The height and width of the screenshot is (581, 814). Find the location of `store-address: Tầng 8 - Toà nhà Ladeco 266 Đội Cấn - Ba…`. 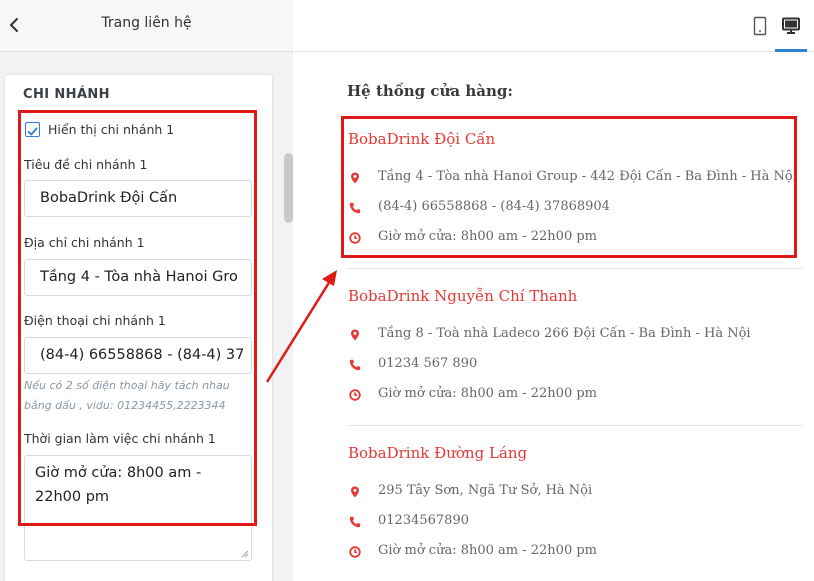

store-address: Tầng 8 - Toà nhà Ladeco 266 Đội Cấn - Ba… is located at coordinates (564, 333).